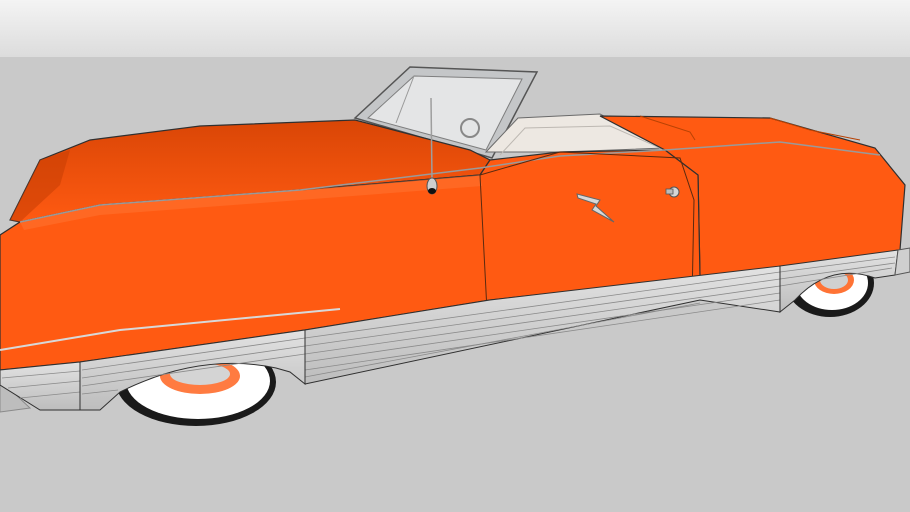 Image resolution: width=910 pixels, height=512 pixels. Describe the element at coordinates (455, 28) in the screenshot. I see `sky` at that location.